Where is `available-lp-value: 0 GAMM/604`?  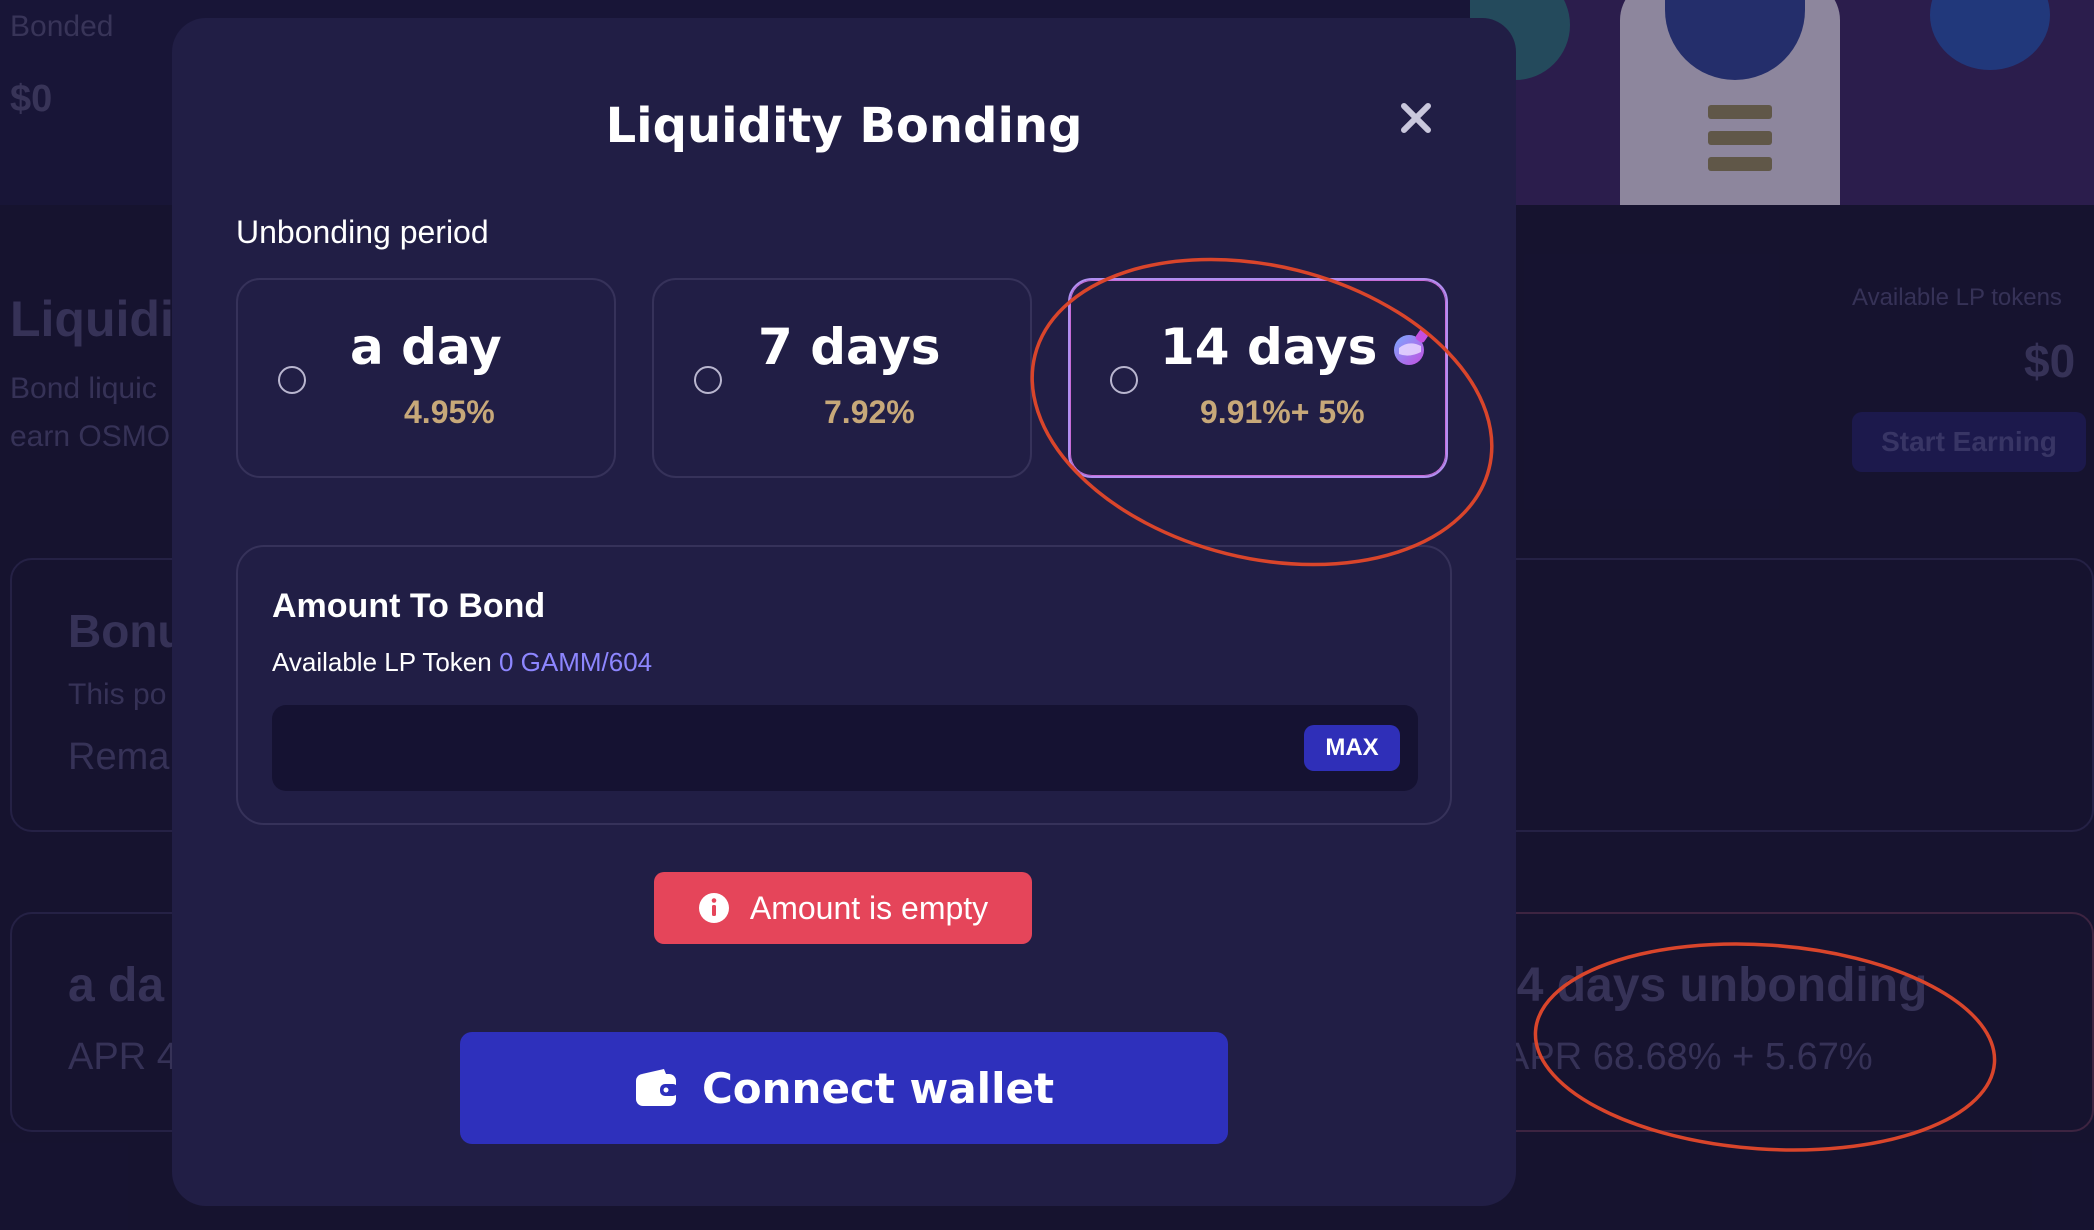
available-lp-value: 0 GAMM/604 is located at coordinates (575, 662).